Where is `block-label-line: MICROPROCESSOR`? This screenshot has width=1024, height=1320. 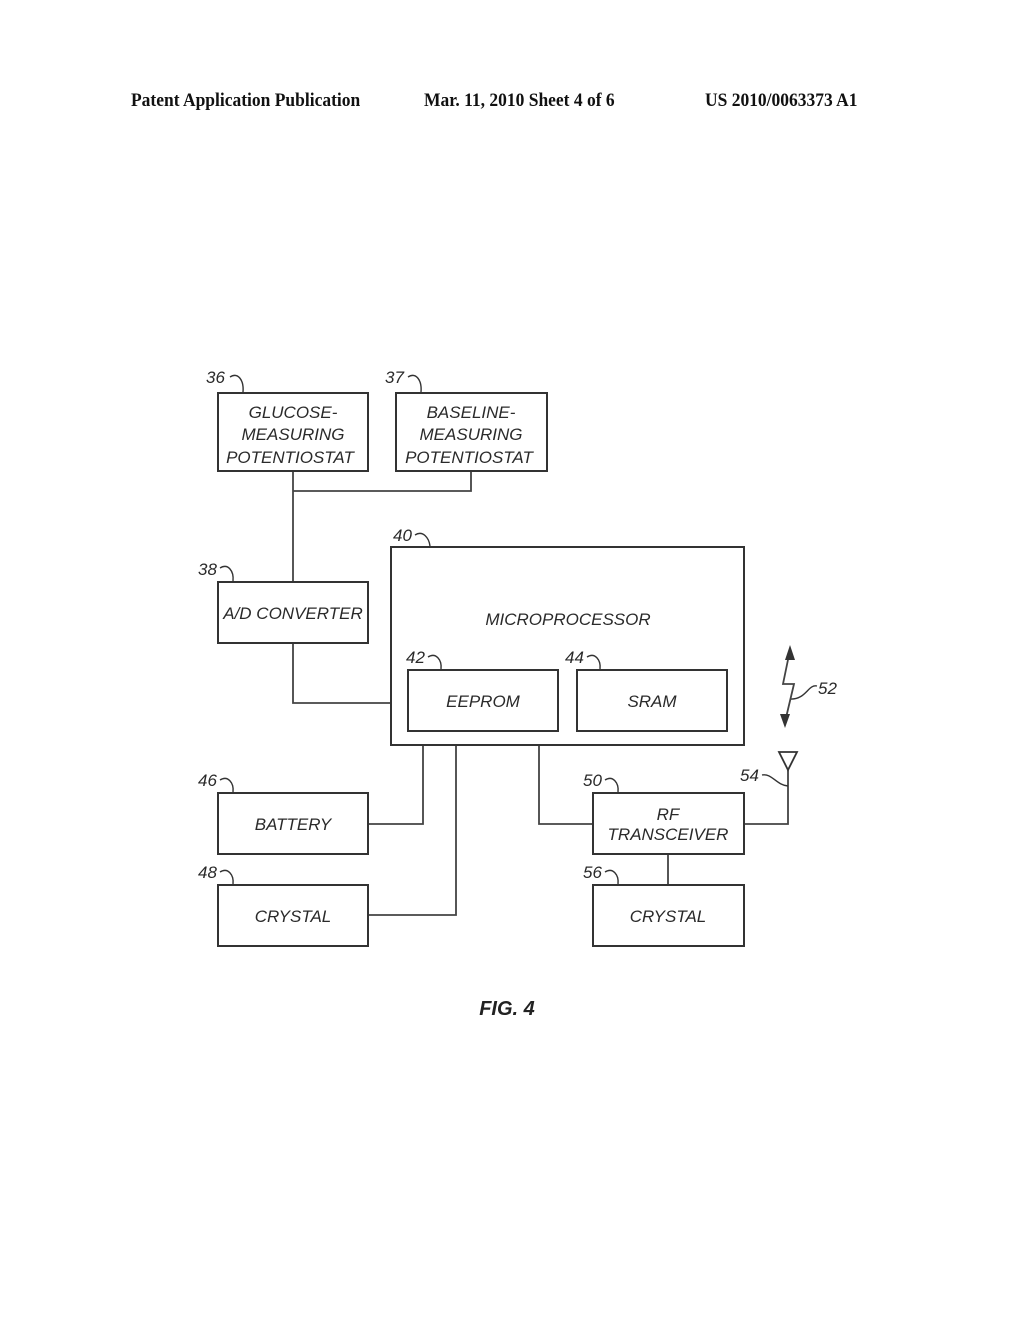 block-label-line: MICROPROCESSOR is located at coordinates (567, 619).